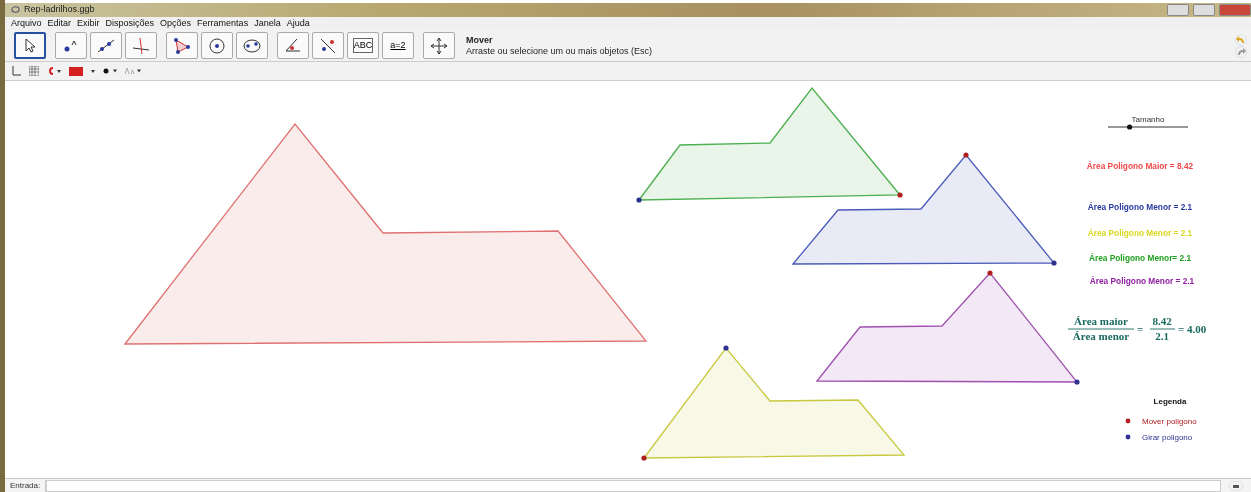 The width and height of the screenshot is (1251, 492). What do you see at coordinates (88, 23) in the screenshot?
I see `menu-item: Exibir` at bounding box center [88, 23].